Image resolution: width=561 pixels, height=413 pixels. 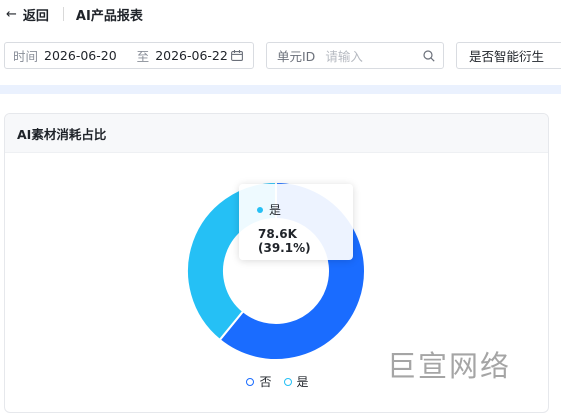 I want to click on legend-label: 否, so click(x=265, y=382).